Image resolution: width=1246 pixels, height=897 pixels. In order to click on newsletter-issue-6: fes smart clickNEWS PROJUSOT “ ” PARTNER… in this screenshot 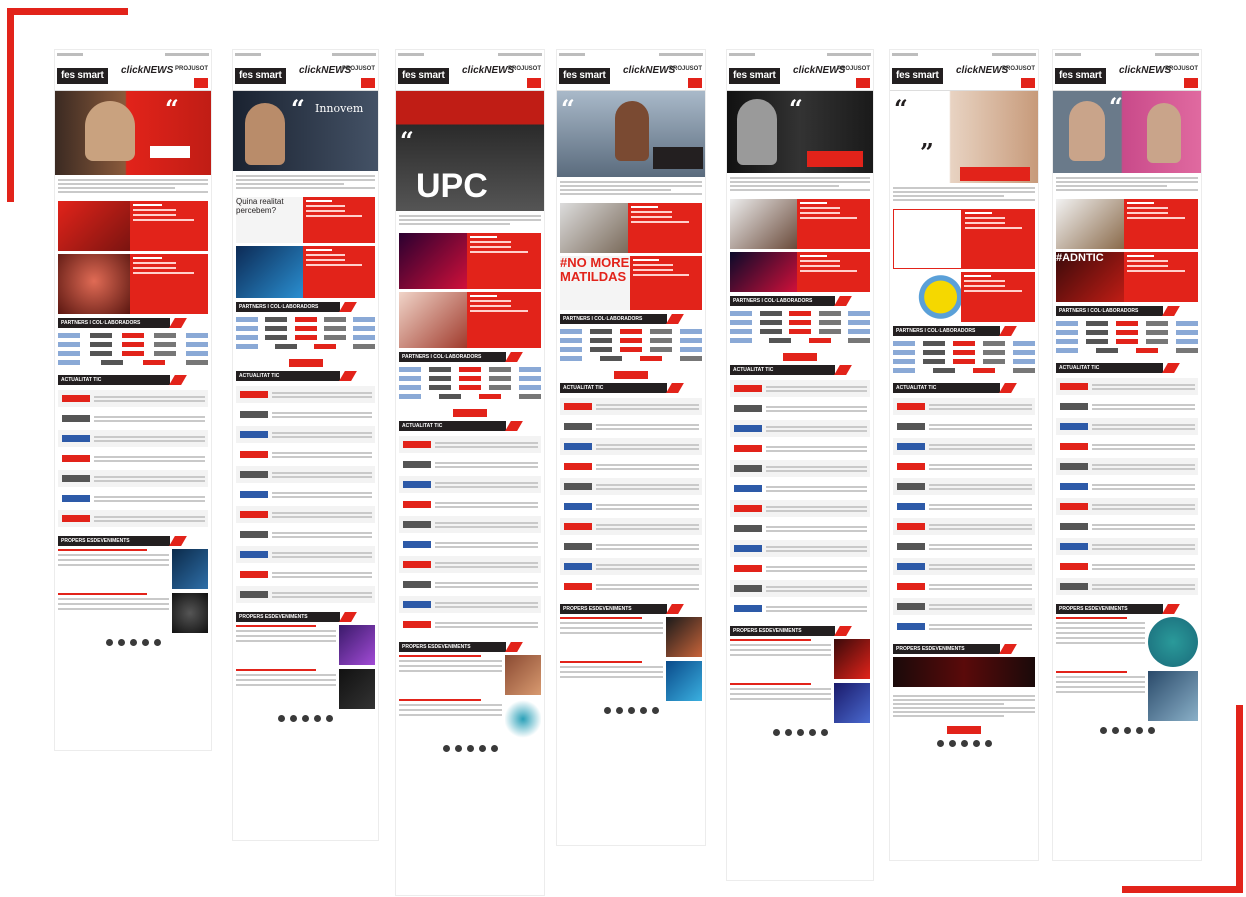, I will do `click(964, 455)`.